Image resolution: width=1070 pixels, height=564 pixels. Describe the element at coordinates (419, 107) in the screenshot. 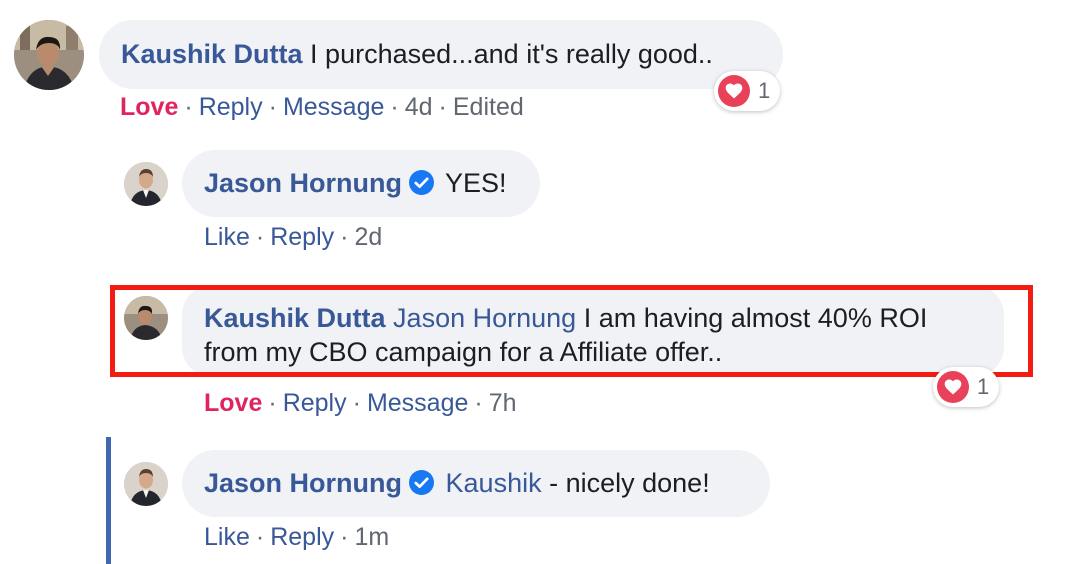

I see `timestamp: 4d` at that location.